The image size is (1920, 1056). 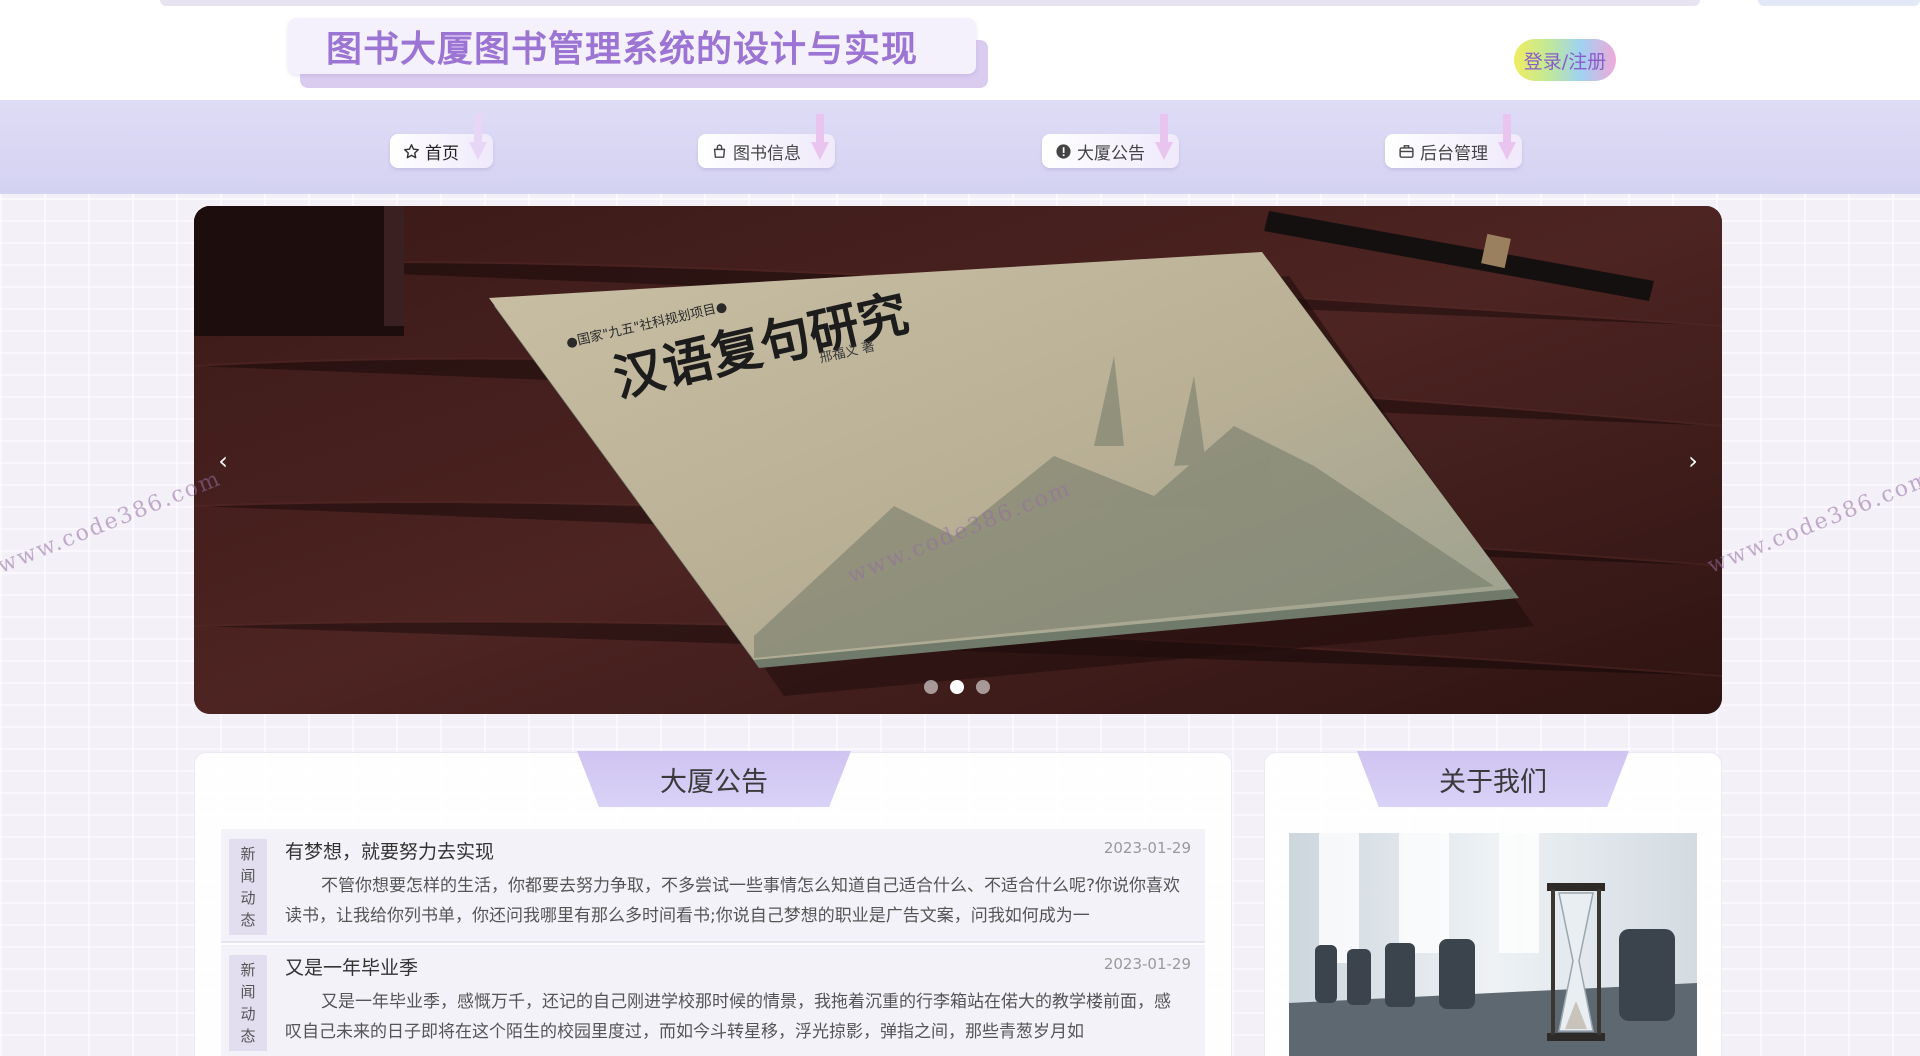 I want to click on top-decor-bar, so click(x=930, y=3).